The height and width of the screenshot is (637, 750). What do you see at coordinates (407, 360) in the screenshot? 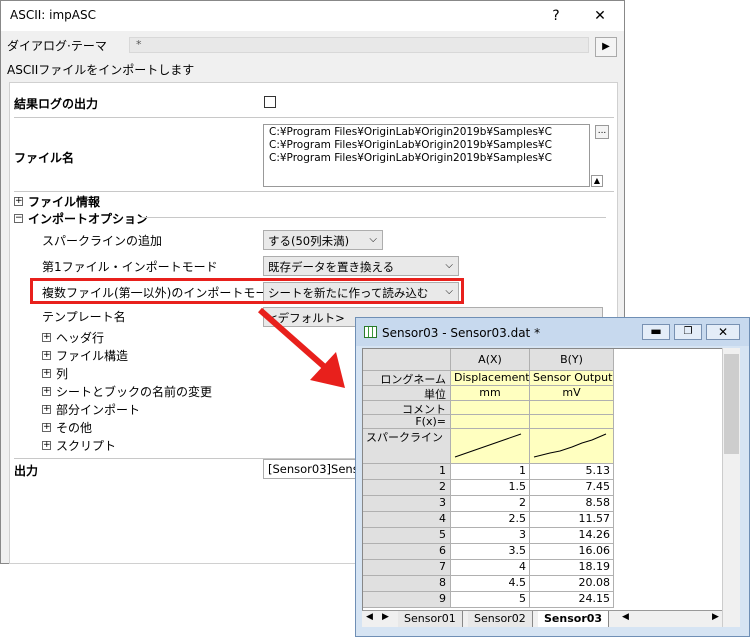
I see `corner-cell` at bounding box center [407, 360].